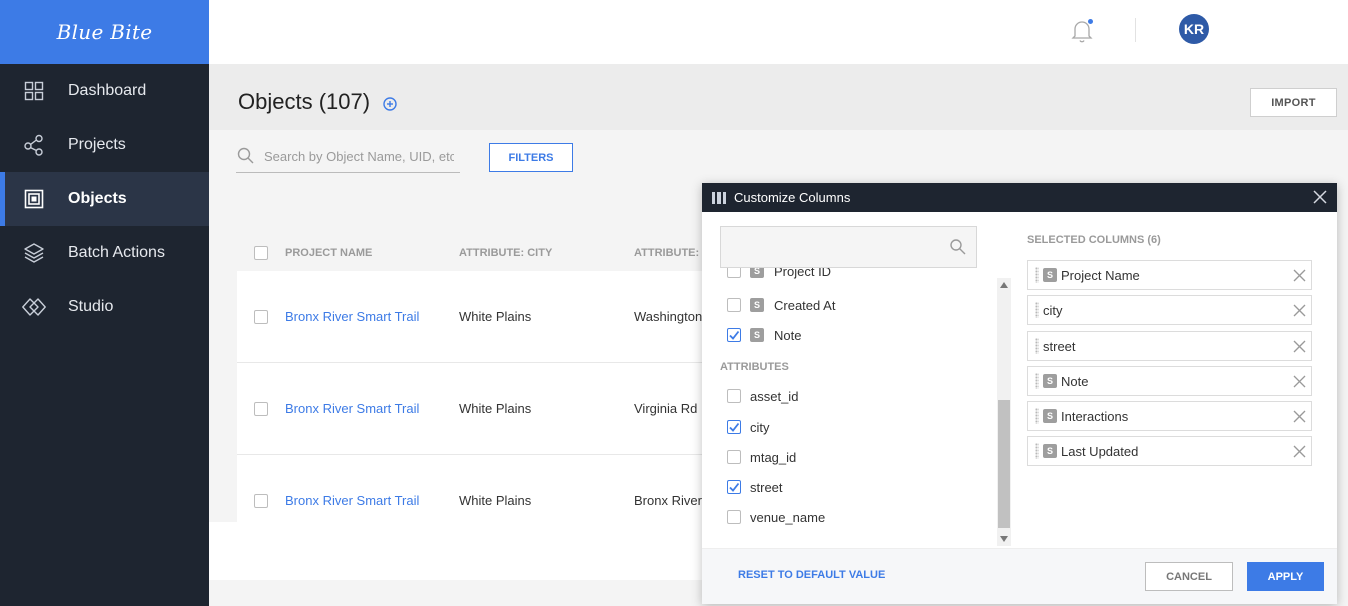 This screenshot has height=606, width=1348. What do you see at coordinates (755, 487) in the screenshot?
I see `column-option-street: street` at bounding box center [755, 487].